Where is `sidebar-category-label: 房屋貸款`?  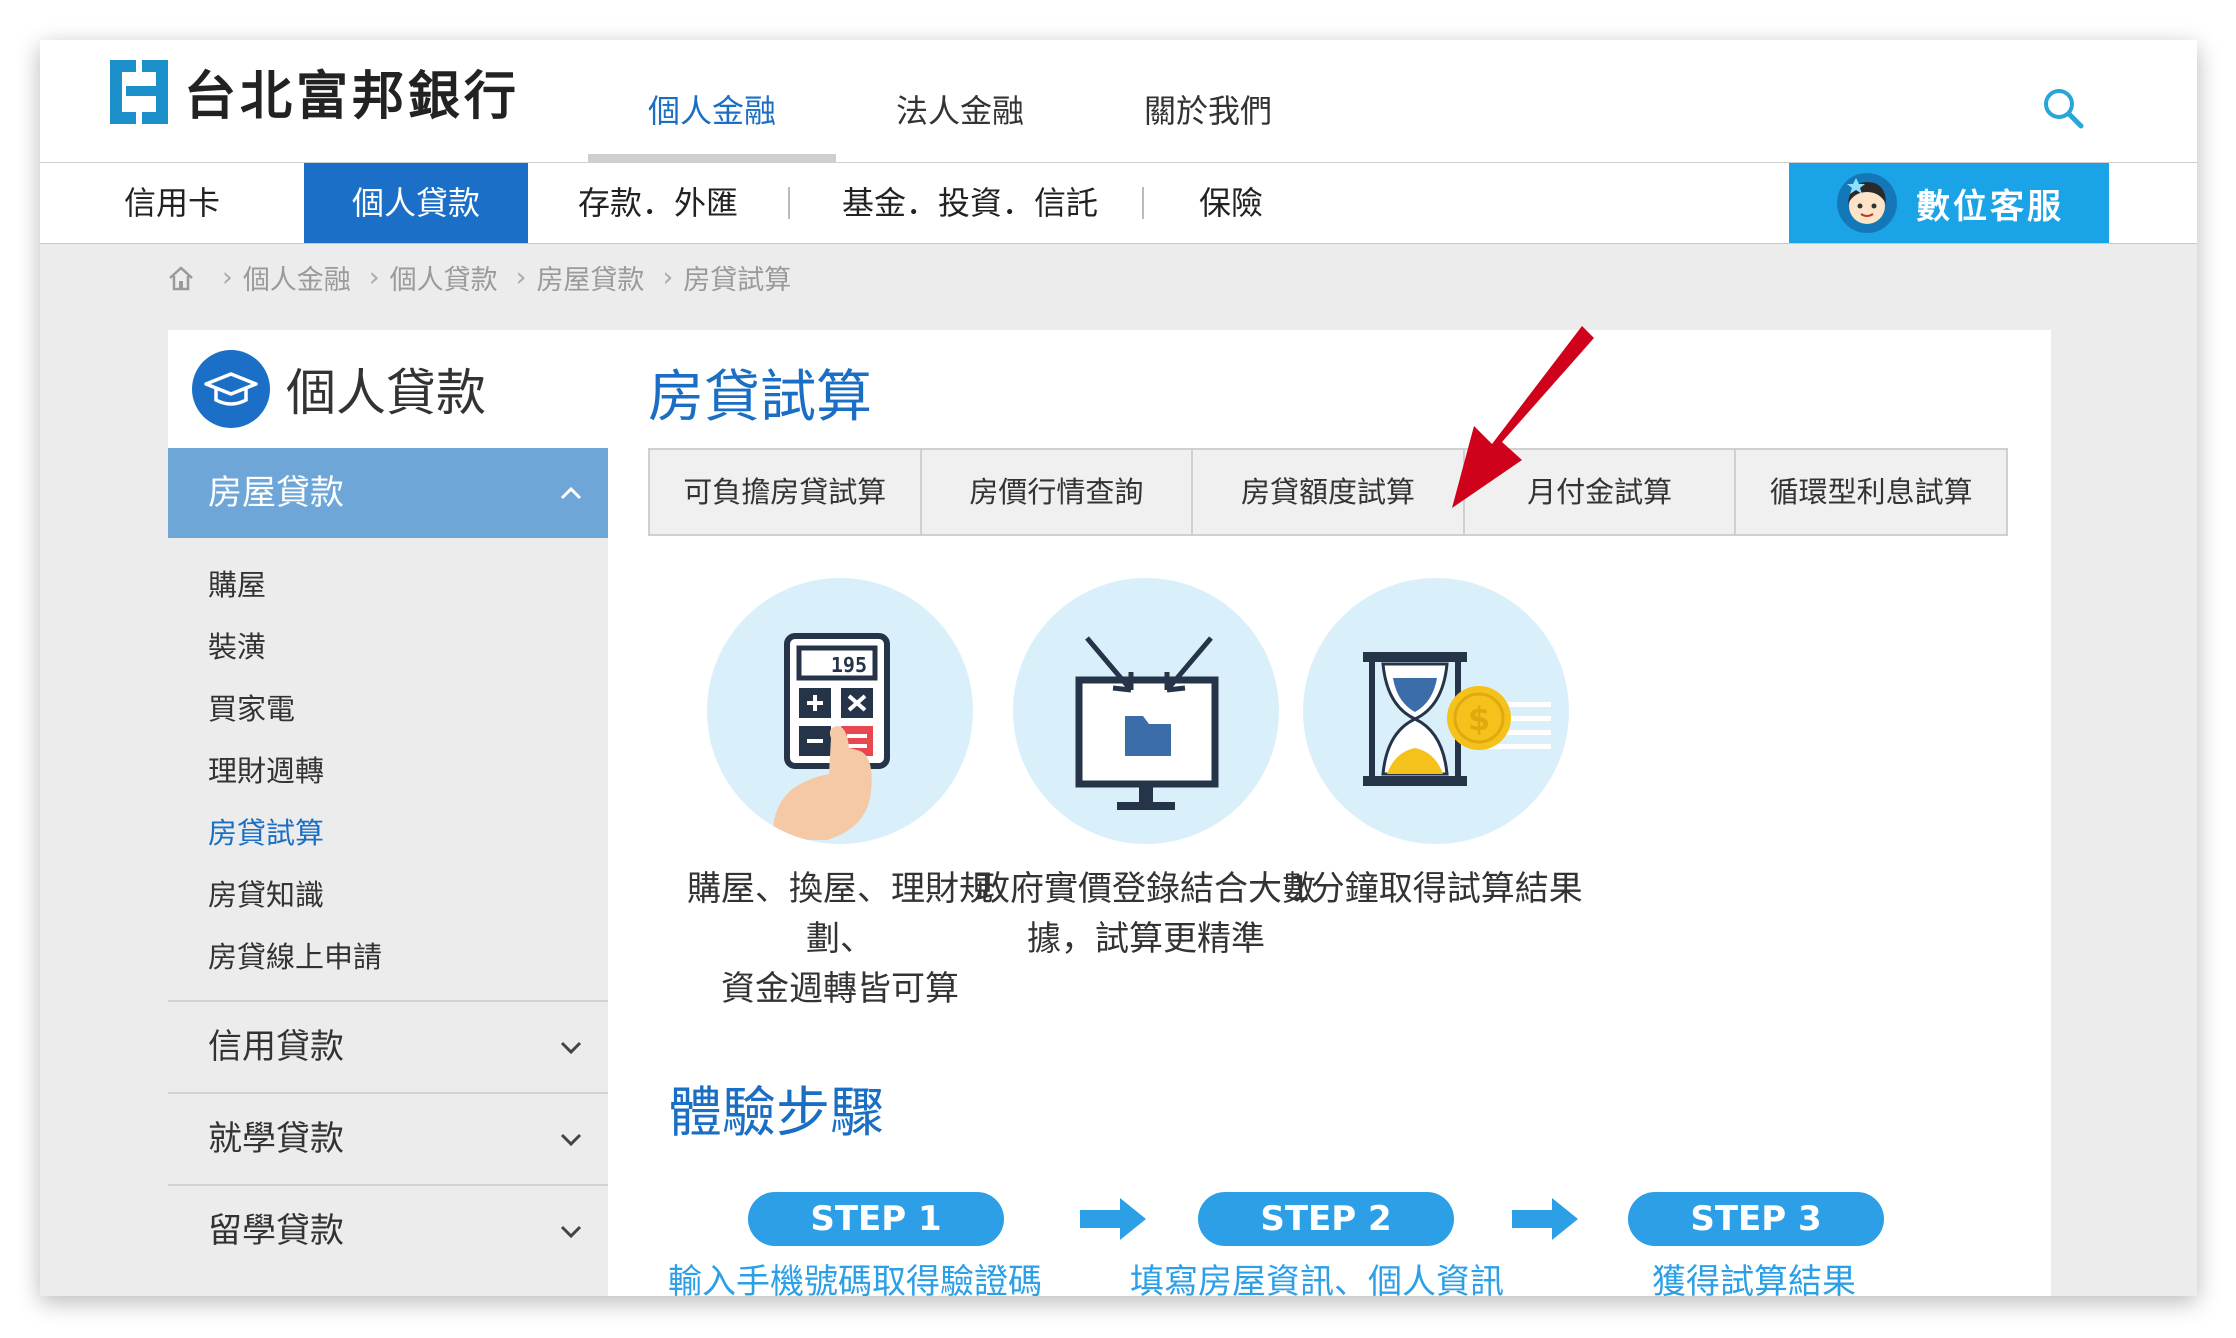
sidebar-category-label: 房屋貸款 is located at coordinates (276, 493).